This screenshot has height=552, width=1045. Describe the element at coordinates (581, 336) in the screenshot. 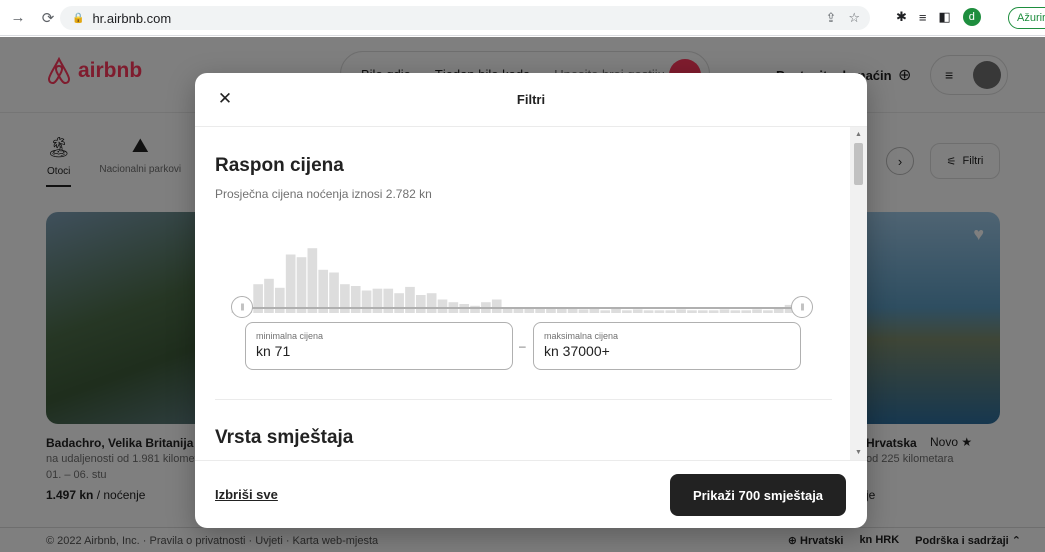

I see `max-price-label: maksimalna cijena` at that location.